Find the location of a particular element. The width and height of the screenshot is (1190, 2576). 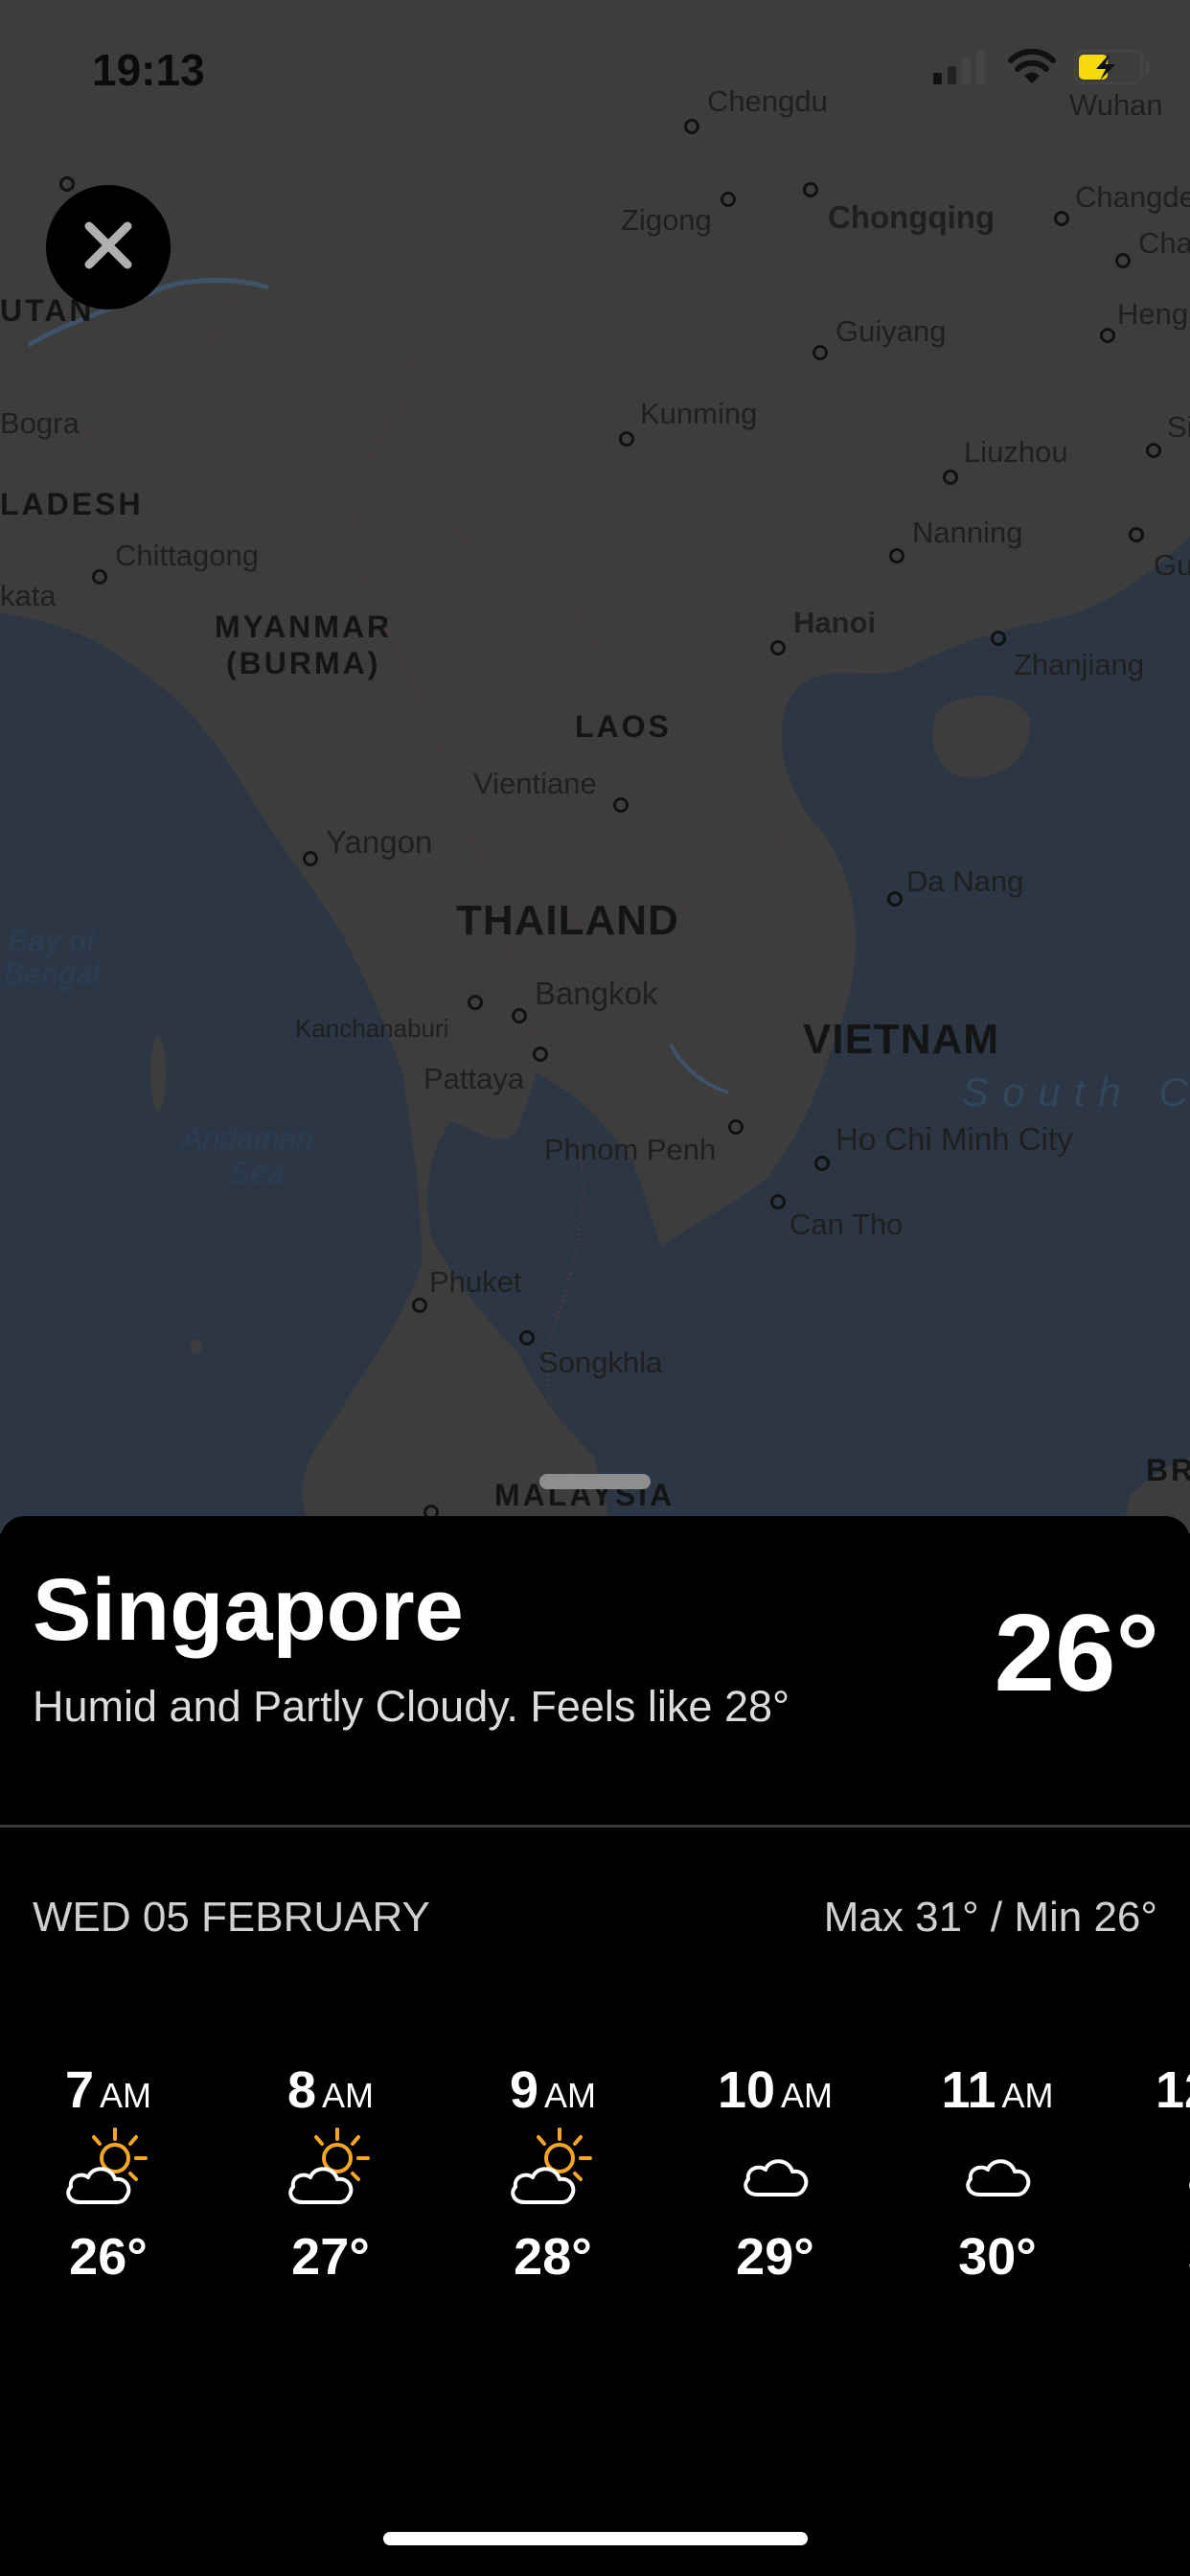

map-label-kunming: Kunming is located at coordinates (699, 413).